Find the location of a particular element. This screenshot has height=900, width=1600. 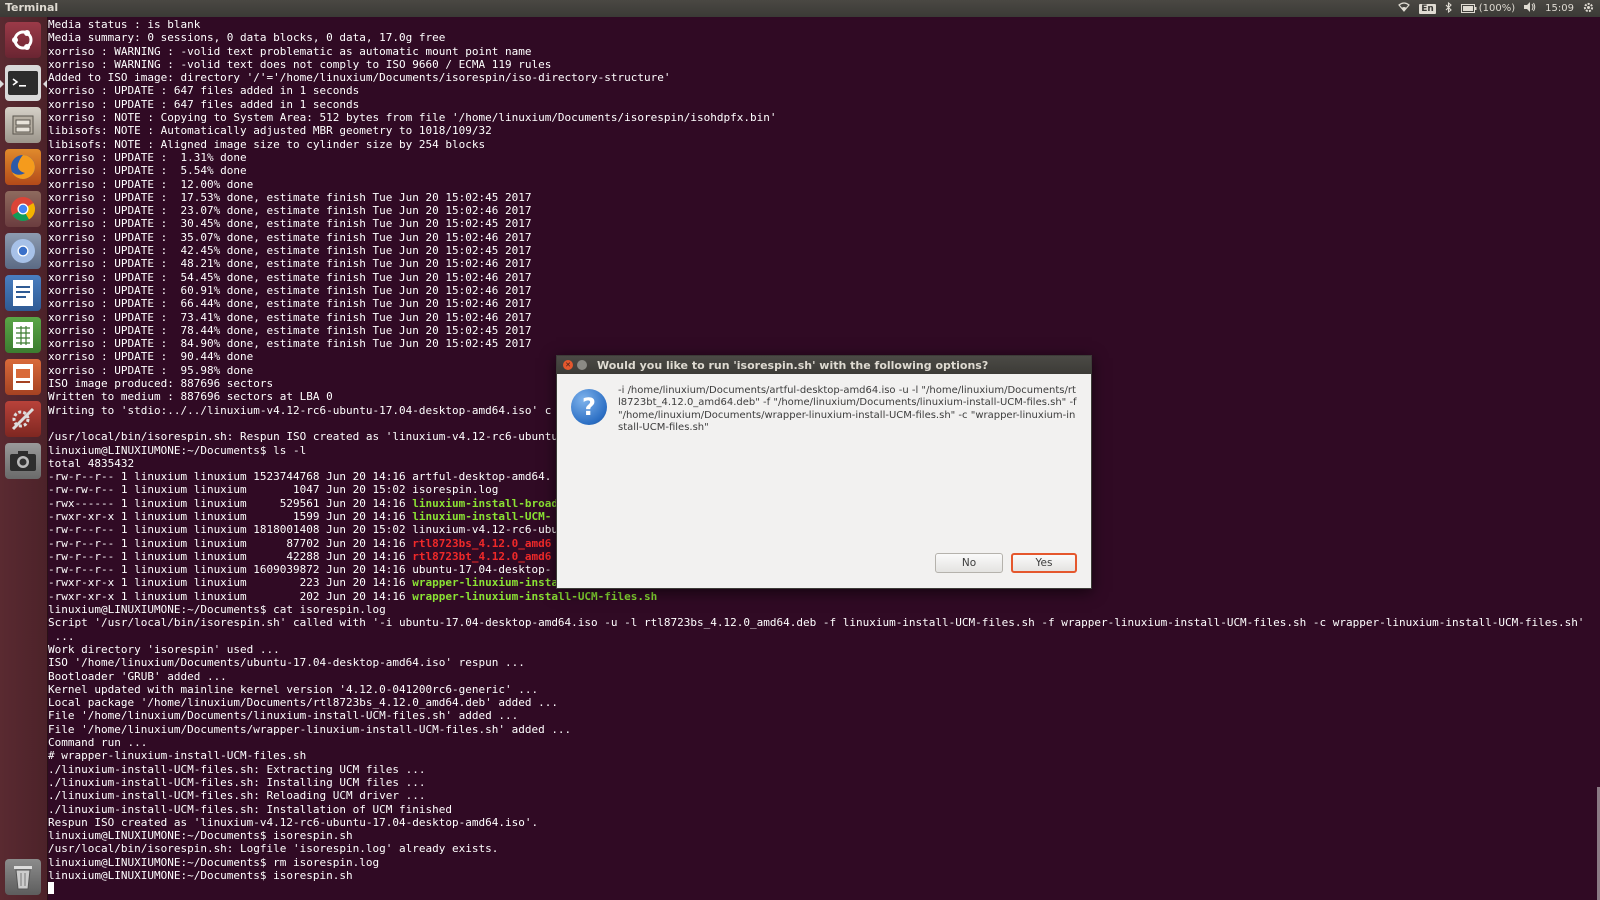

terminal-filename: artful-desktop-amd64. is located at coordinates (482, 477).